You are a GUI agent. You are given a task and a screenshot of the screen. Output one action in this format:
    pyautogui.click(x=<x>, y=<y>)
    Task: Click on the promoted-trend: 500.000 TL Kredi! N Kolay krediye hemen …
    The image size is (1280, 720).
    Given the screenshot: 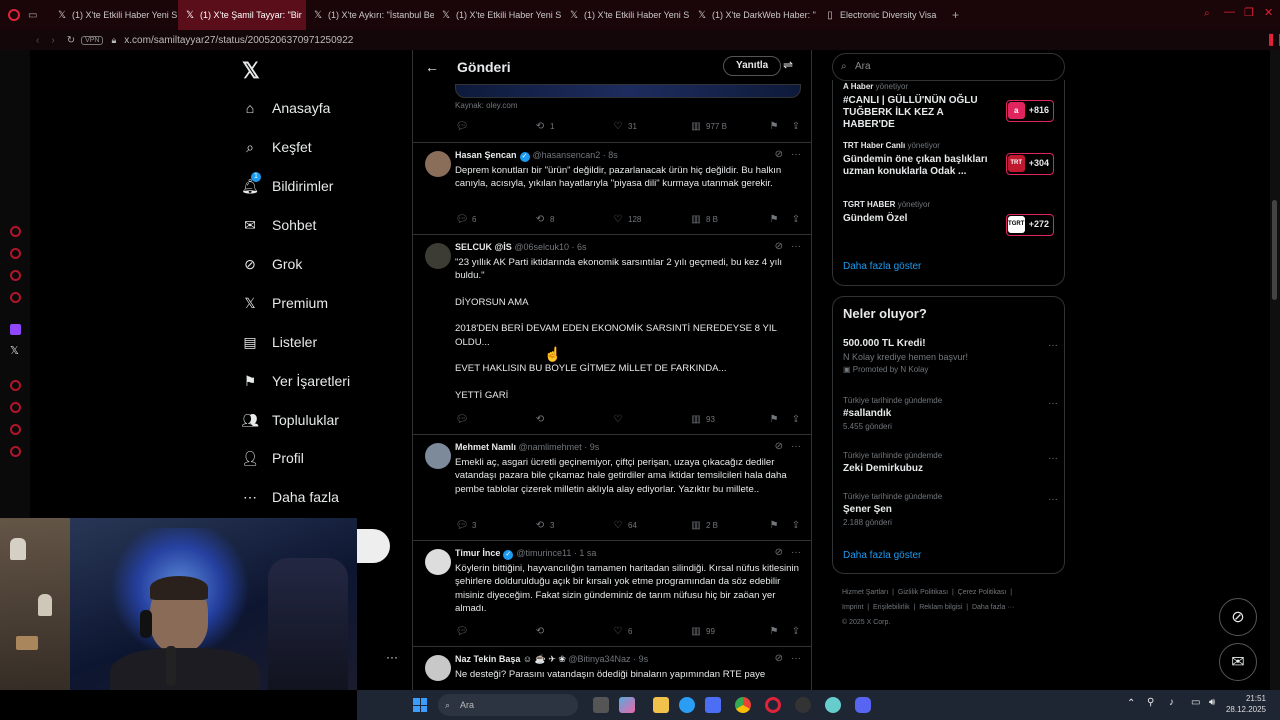 What is the action you would take?
    pyautogui.click(x=950, y=356)
    